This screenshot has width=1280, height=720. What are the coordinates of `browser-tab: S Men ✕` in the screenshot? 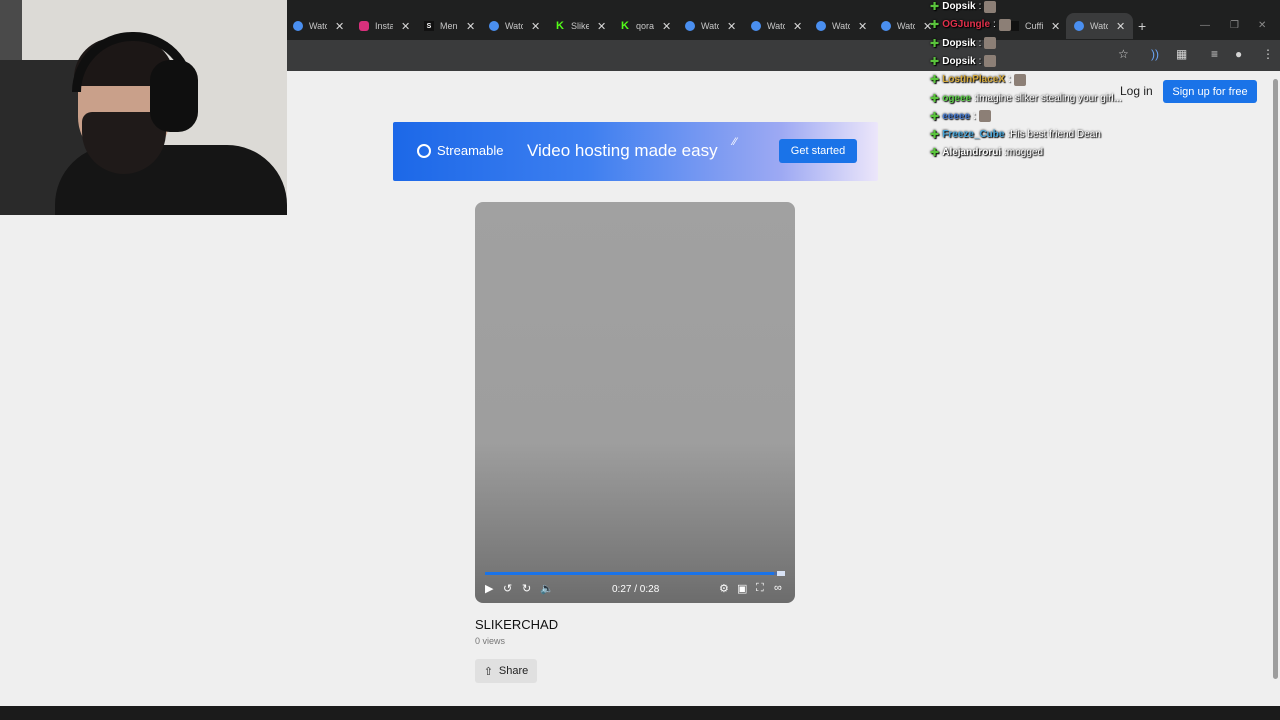 It's located at (449, 26).